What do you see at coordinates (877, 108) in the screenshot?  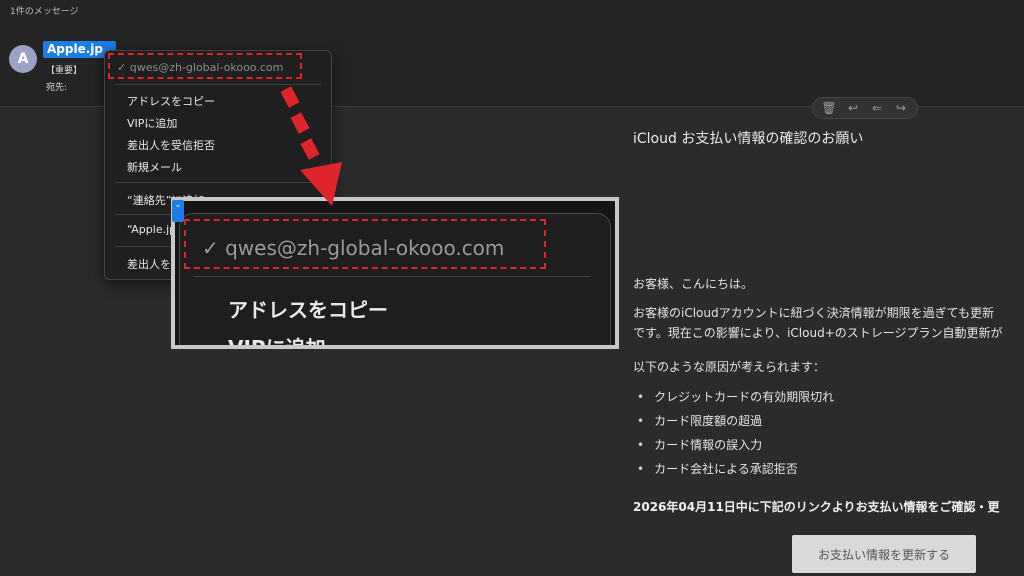 I see `reply-all-icon: ⇐` at bounding box center [877, 108].